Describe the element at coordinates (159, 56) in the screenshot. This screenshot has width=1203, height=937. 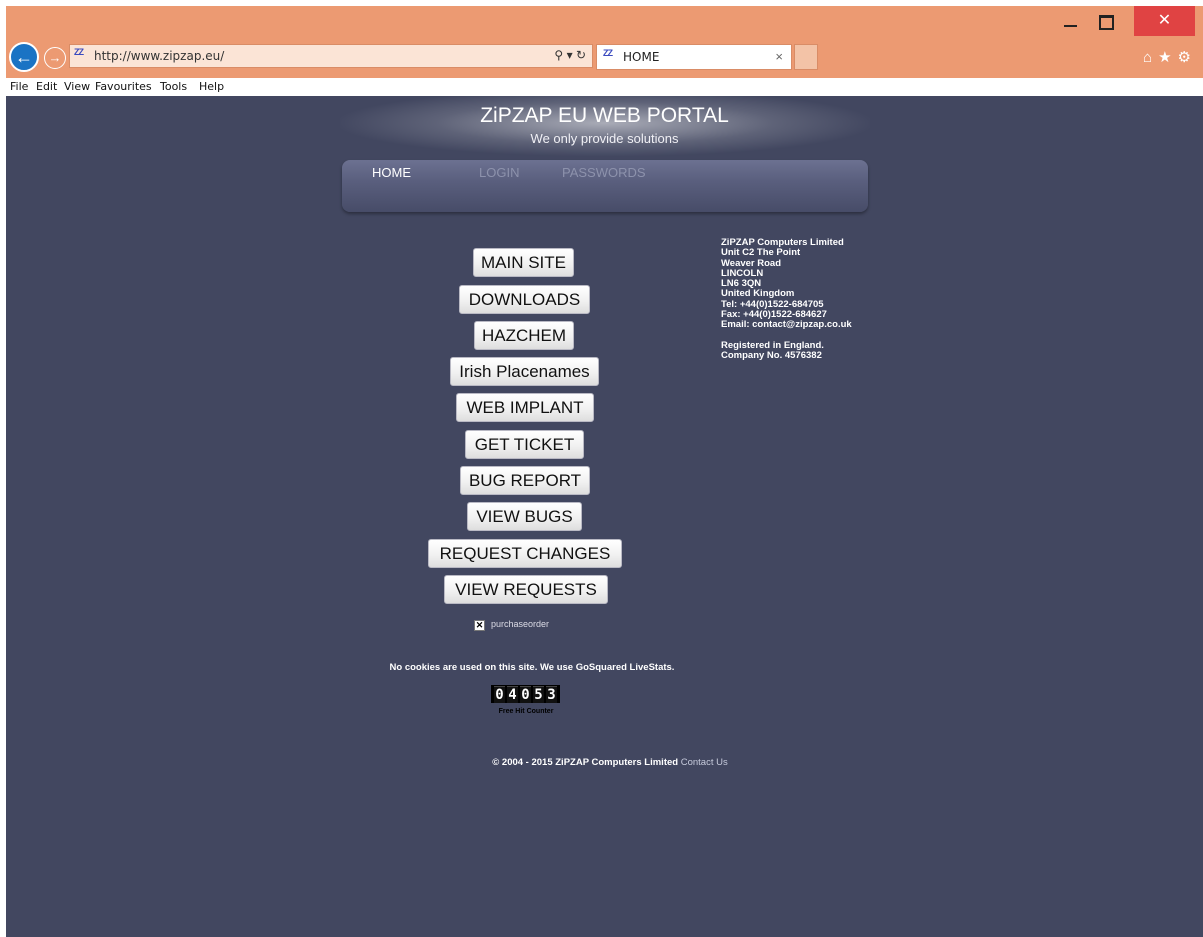
I see `address-url: http://www.zipzap.eu/` at that location.